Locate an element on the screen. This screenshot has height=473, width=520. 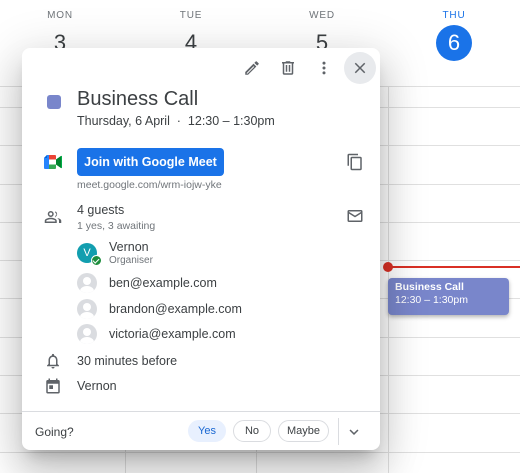
guest-row: victoria@example.com is located at coordinates (156, 334).